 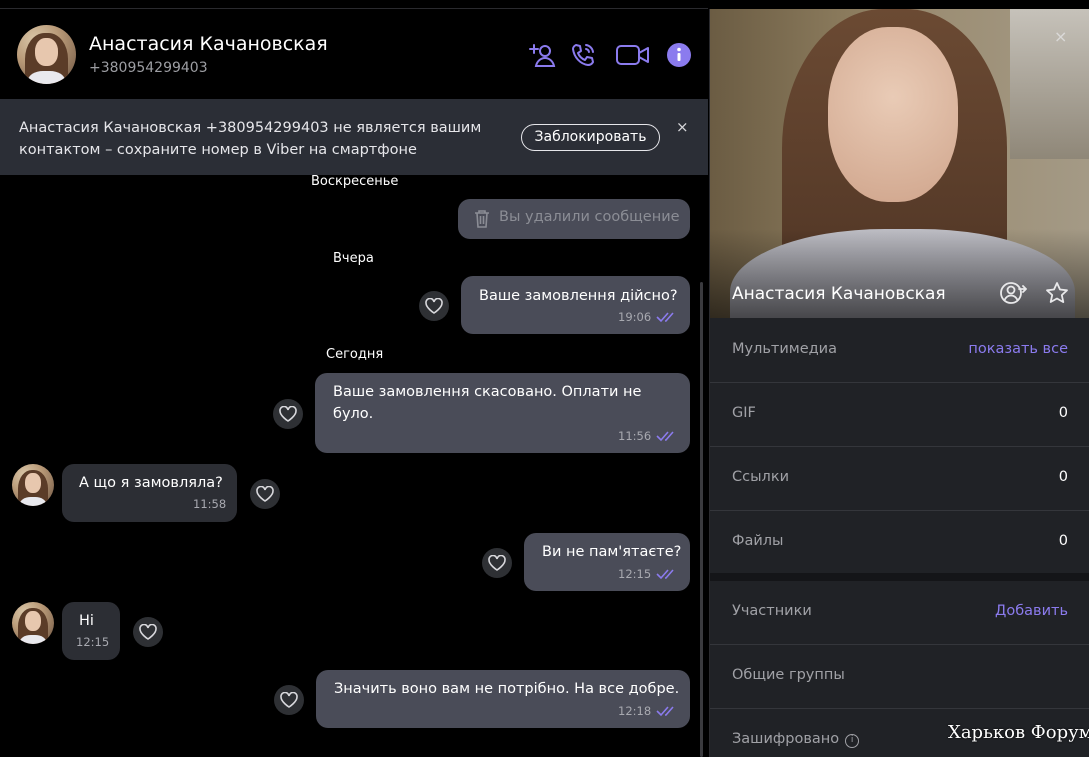 I want to click on message-time: 11:58, so click(x=210, y=504).